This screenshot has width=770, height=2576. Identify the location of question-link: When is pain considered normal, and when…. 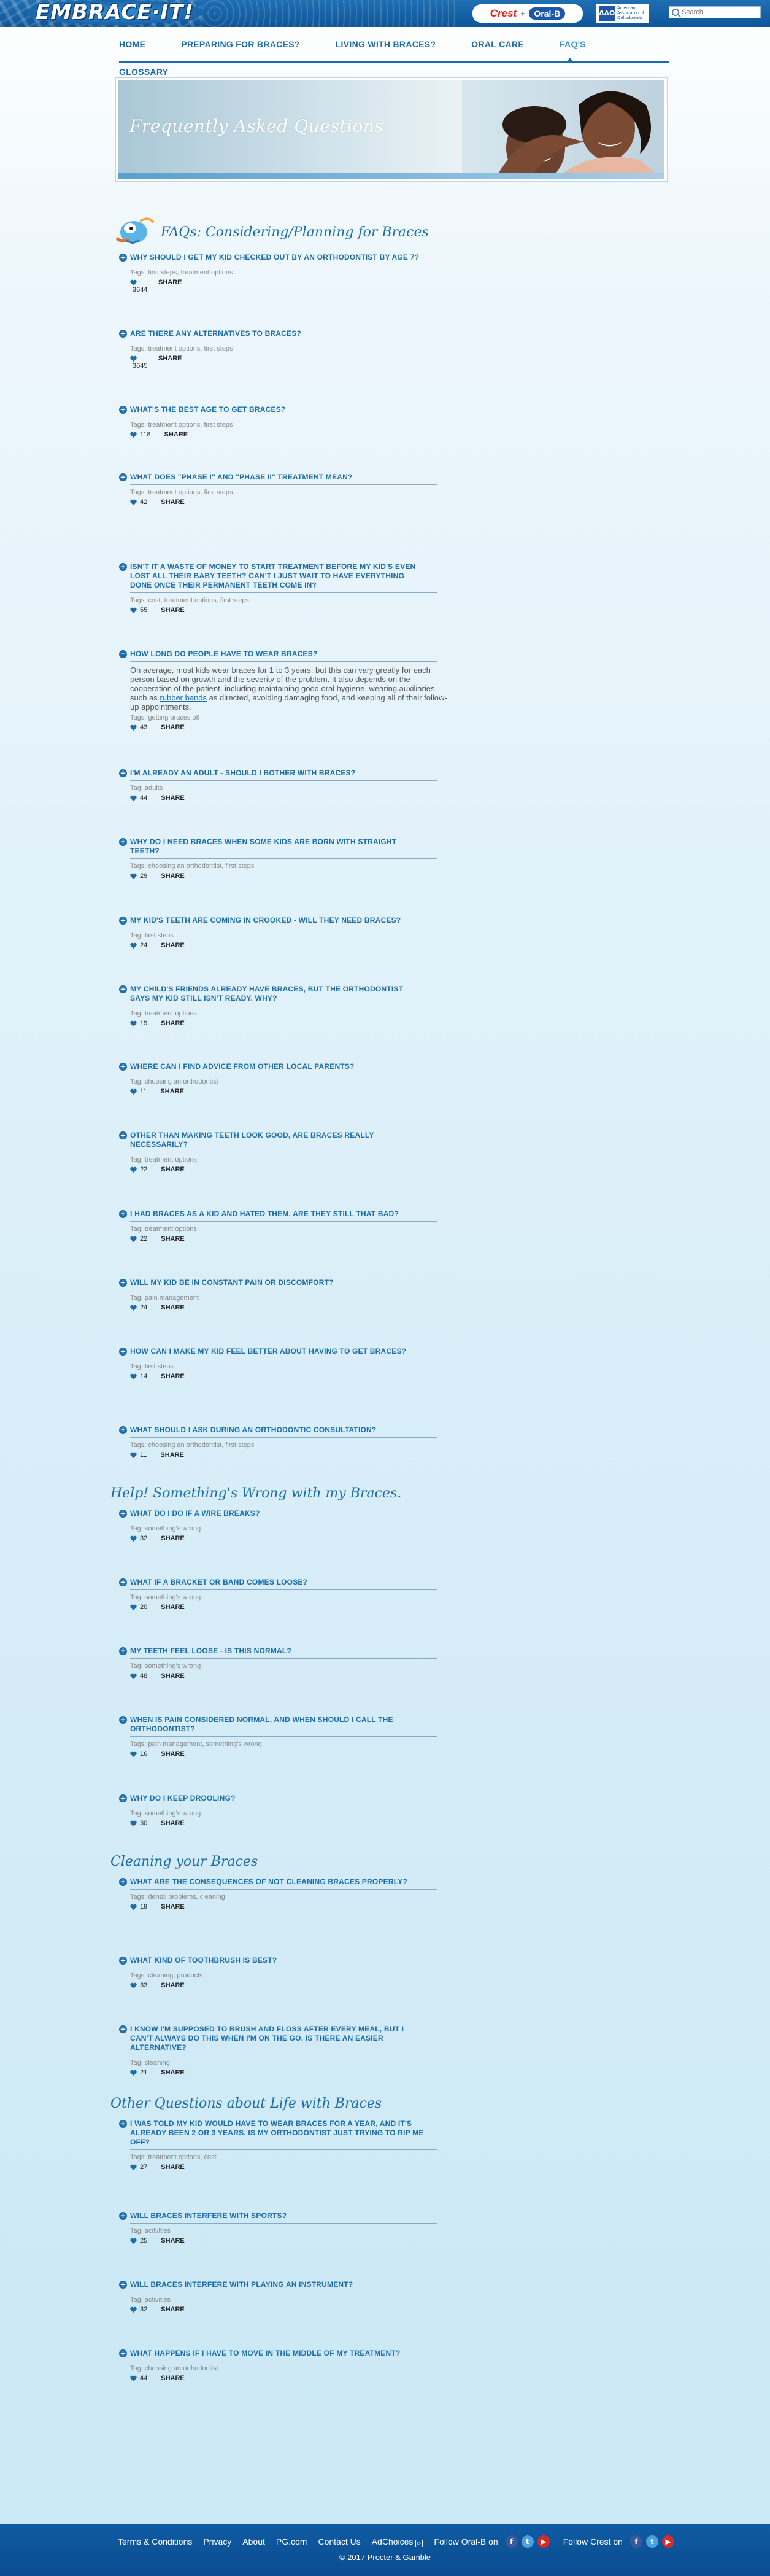
(277, 1724).